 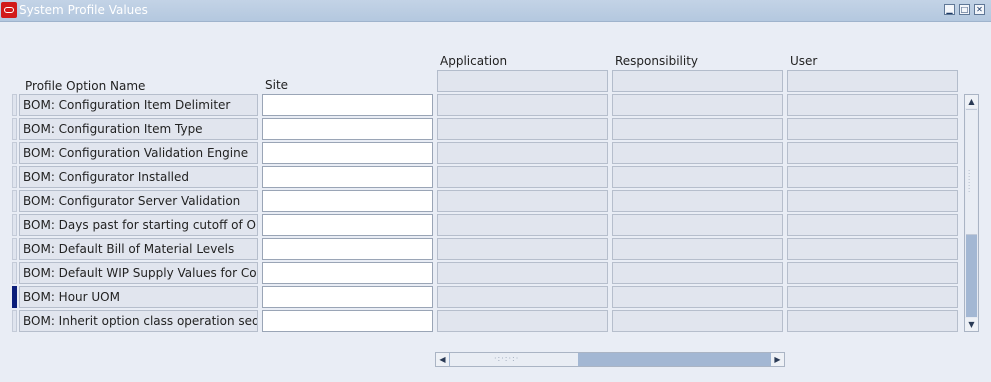 I want to click on vertical-scroll-thumb: · · · · · · · ·, so click(x=971, y=172).